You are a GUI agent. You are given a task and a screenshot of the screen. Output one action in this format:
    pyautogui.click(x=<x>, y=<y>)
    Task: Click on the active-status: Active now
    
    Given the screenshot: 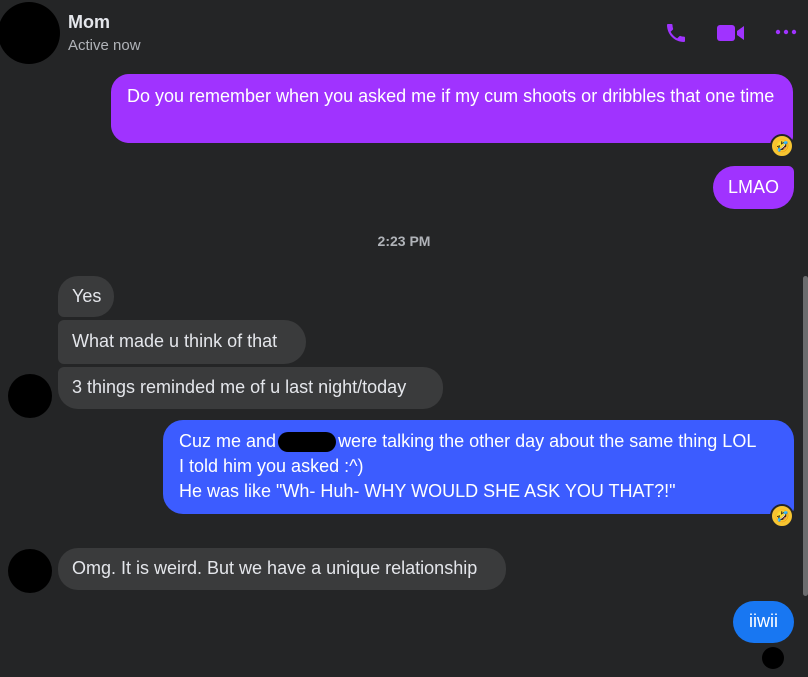 What is the action you would take?
    pyautogui.click(x=104, y=45)
    